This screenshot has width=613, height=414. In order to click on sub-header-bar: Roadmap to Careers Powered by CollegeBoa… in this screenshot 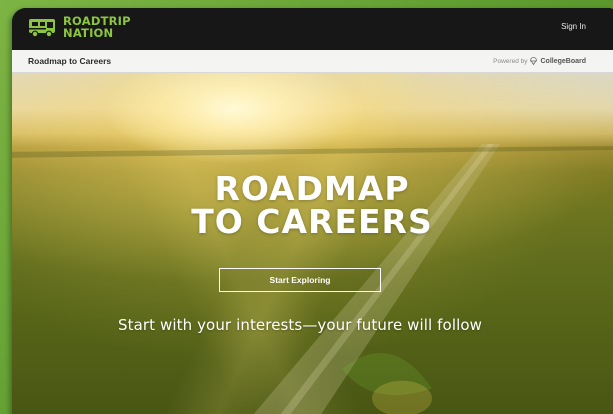, I will do `click(312, 61)`.